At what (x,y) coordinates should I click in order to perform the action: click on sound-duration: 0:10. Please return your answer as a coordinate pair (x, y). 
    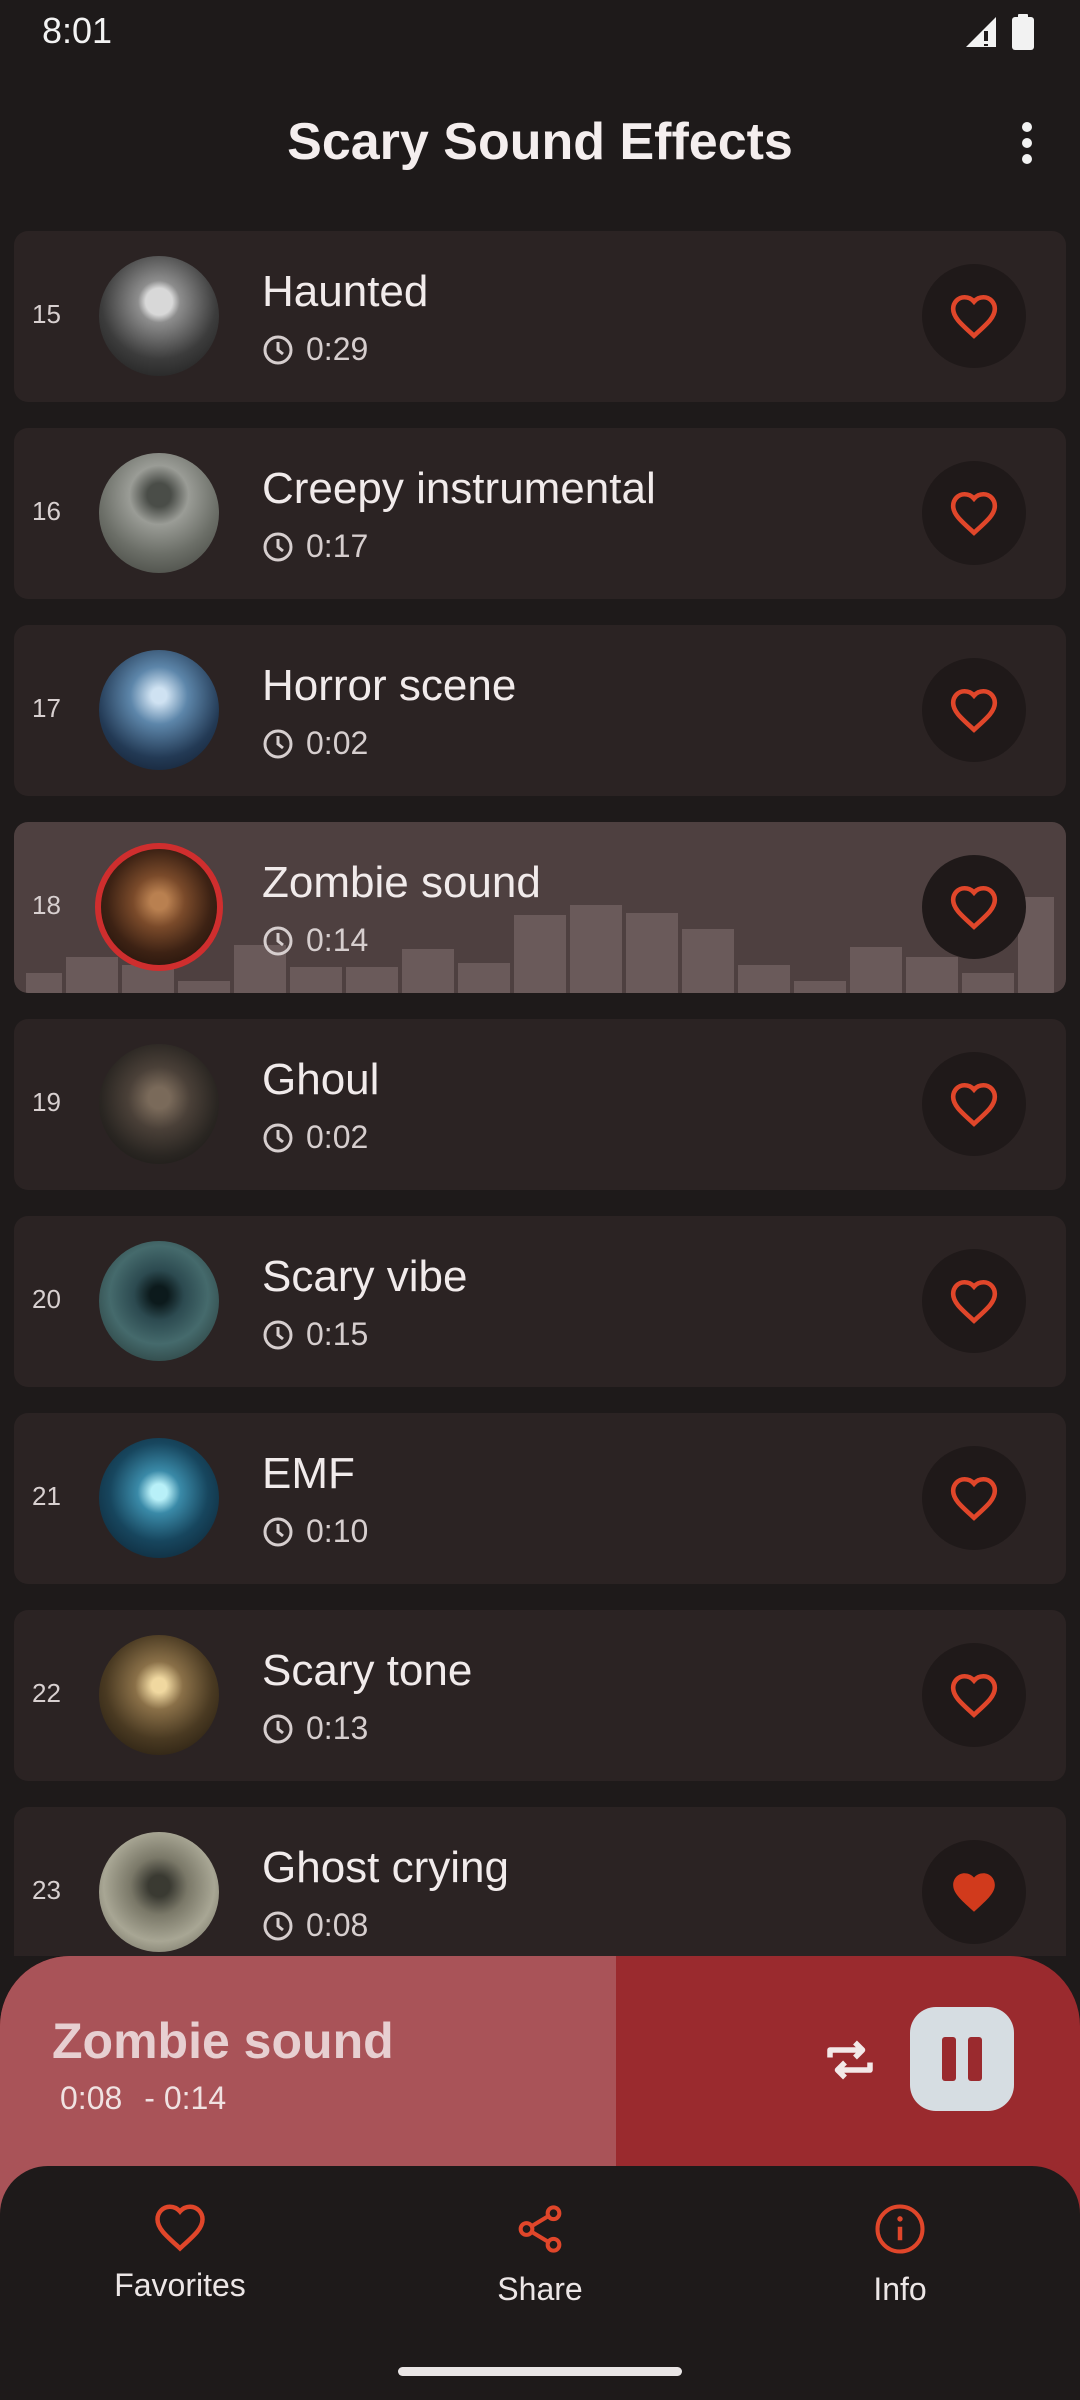
    Looking at the image, I should click on (315, 1531).